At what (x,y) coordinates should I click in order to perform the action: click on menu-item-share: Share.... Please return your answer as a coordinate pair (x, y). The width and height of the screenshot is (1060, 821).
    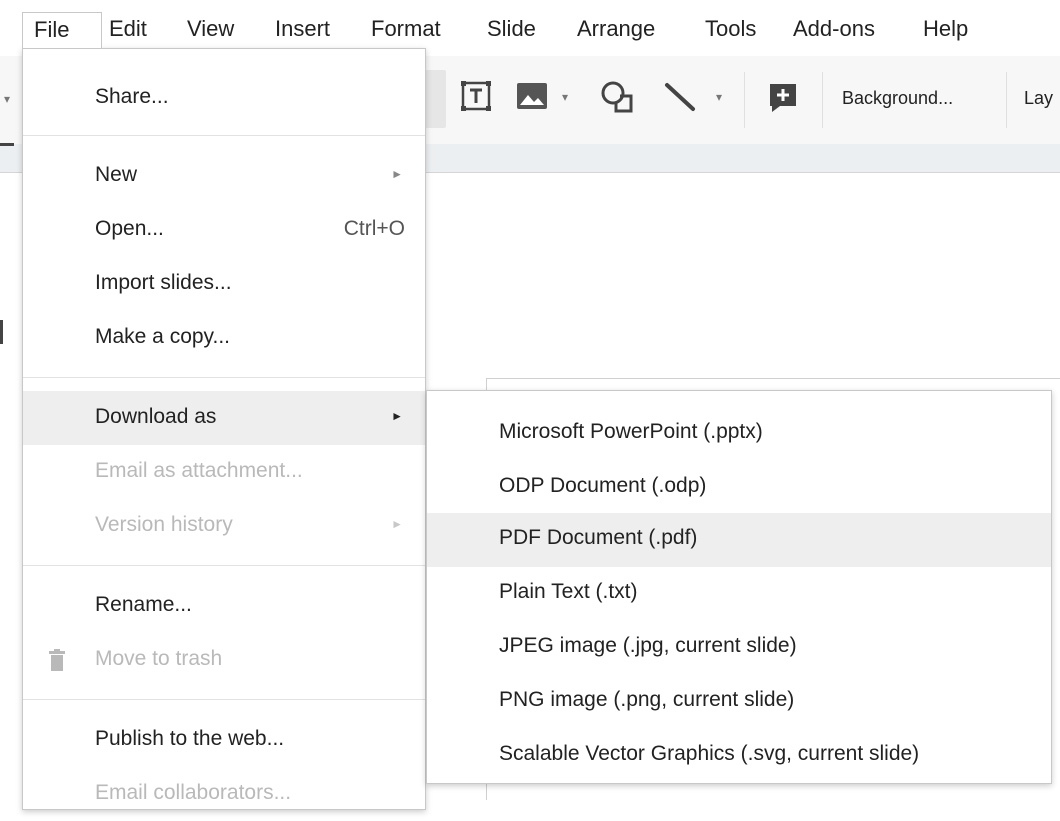
    Looking at the image, I should click on (224, 98).